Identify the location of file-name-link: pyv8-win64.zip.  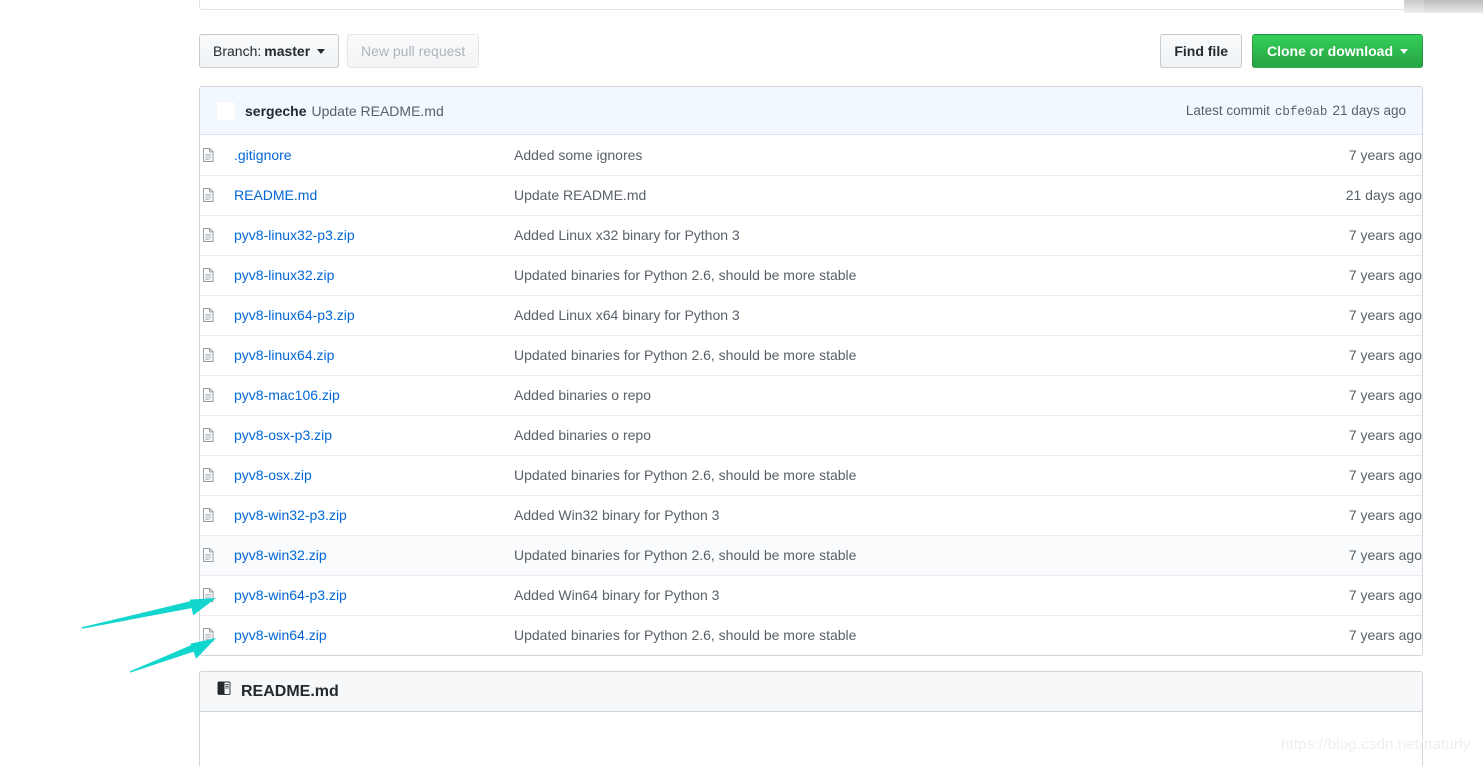
(280, 635).